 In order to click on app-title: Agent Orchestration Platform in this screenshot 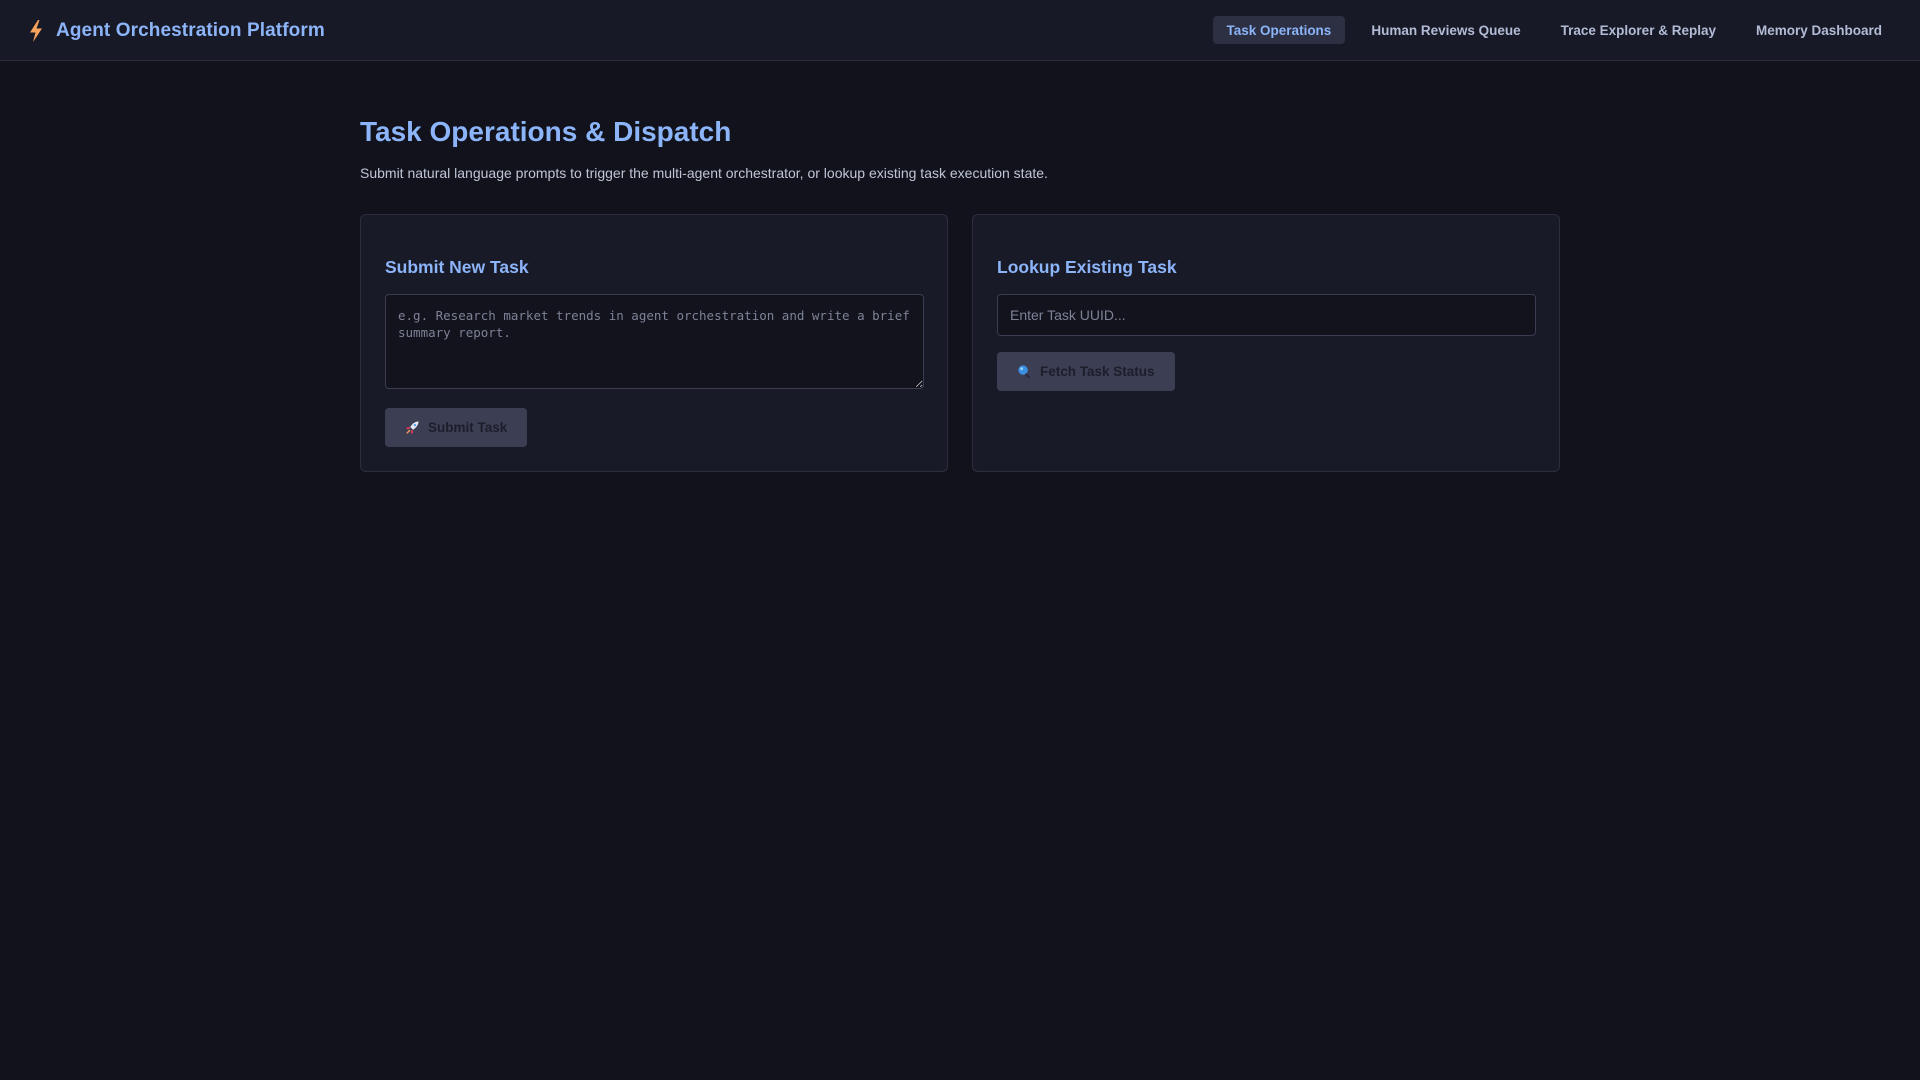, I will do `click(190, 30)`.